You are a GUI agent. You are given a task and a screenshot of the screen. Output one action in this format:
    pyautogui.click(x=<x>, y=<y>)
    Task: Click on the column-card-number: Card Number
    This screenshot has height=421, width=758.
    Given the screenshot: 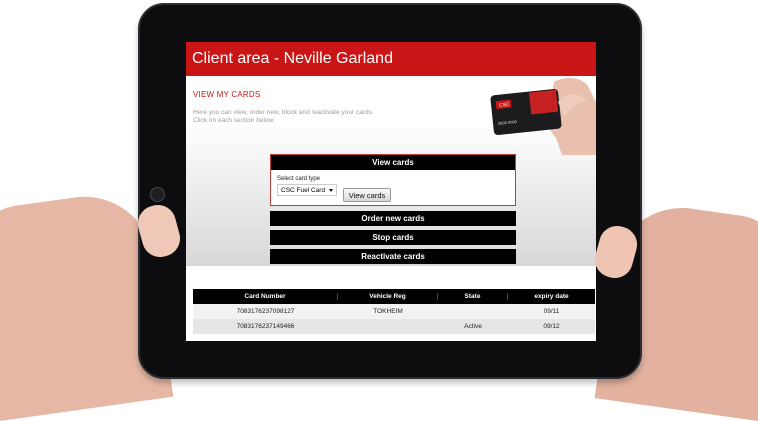 What is the action you would take?
    pyautogui.click(x=265, y=296)
    